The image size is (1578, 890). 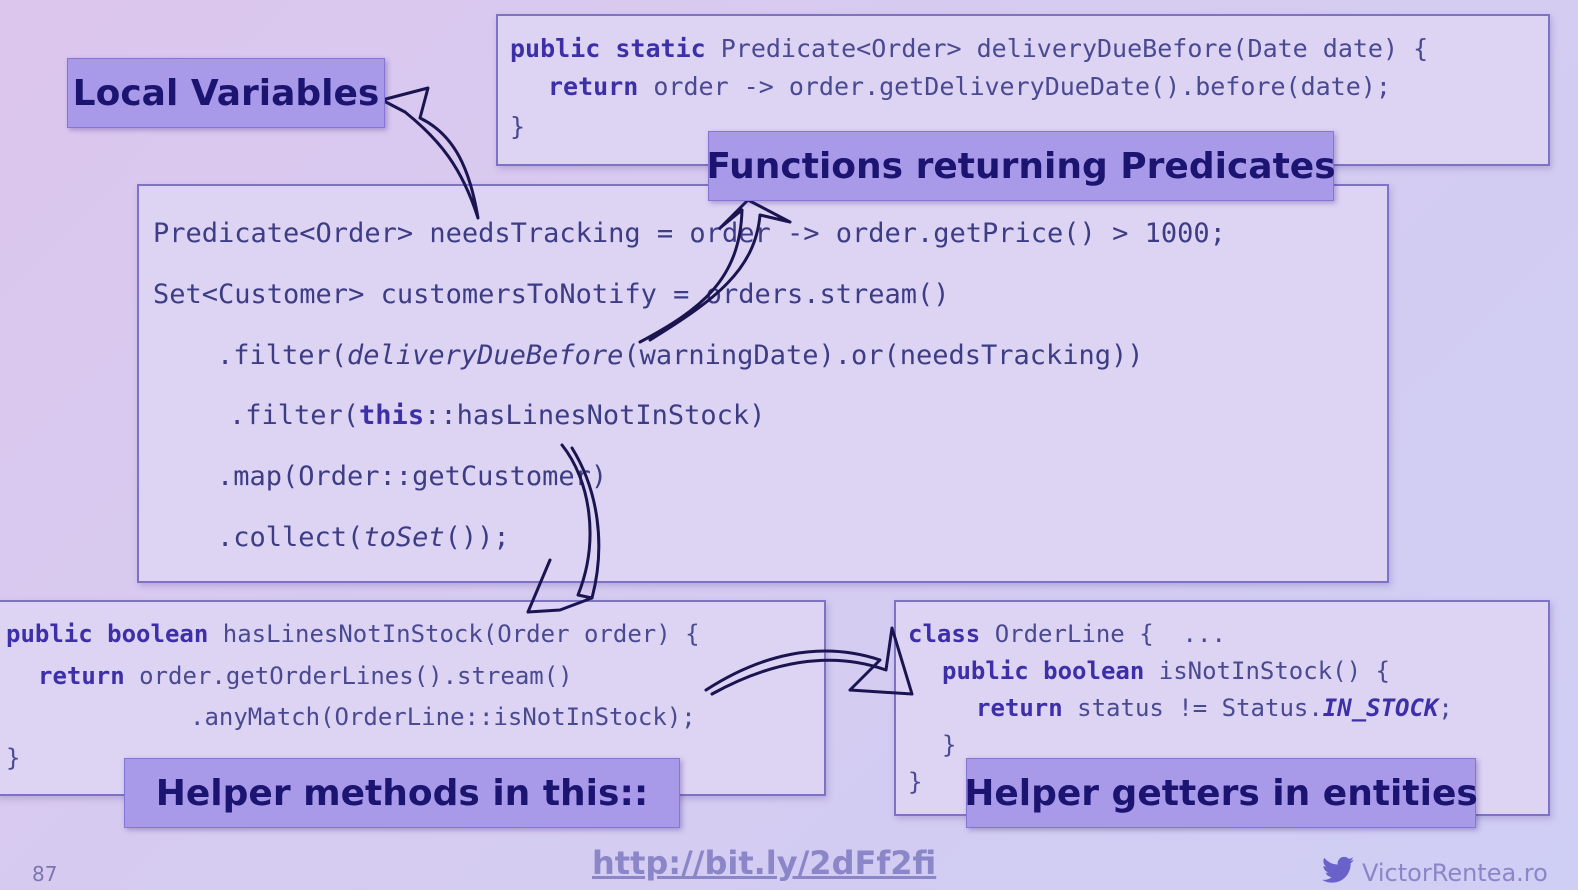 What do you see at coordinates (363, 537) in the screenshot?
I see `code-line: .collect(toSet());` at bounding box center [363, 537].